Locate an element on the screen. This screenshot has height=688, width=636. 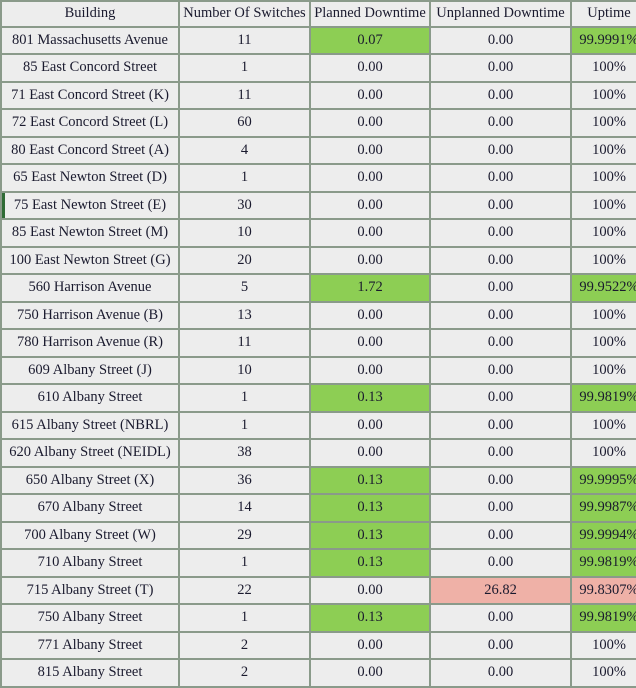
cell-building: 65 East Newton Street (D) is located at coordinates (90, 178).